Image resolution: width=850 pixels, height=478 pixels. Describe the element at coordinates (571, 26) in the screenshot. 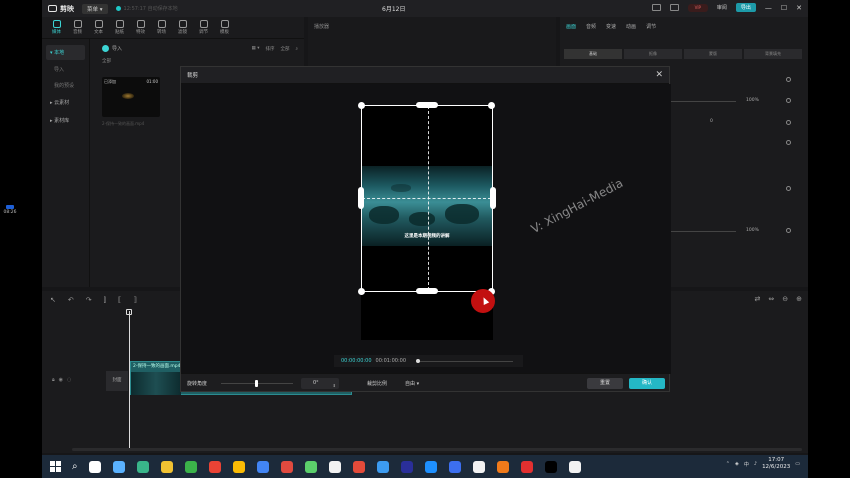

I see `tab-video: 画面` at that location.